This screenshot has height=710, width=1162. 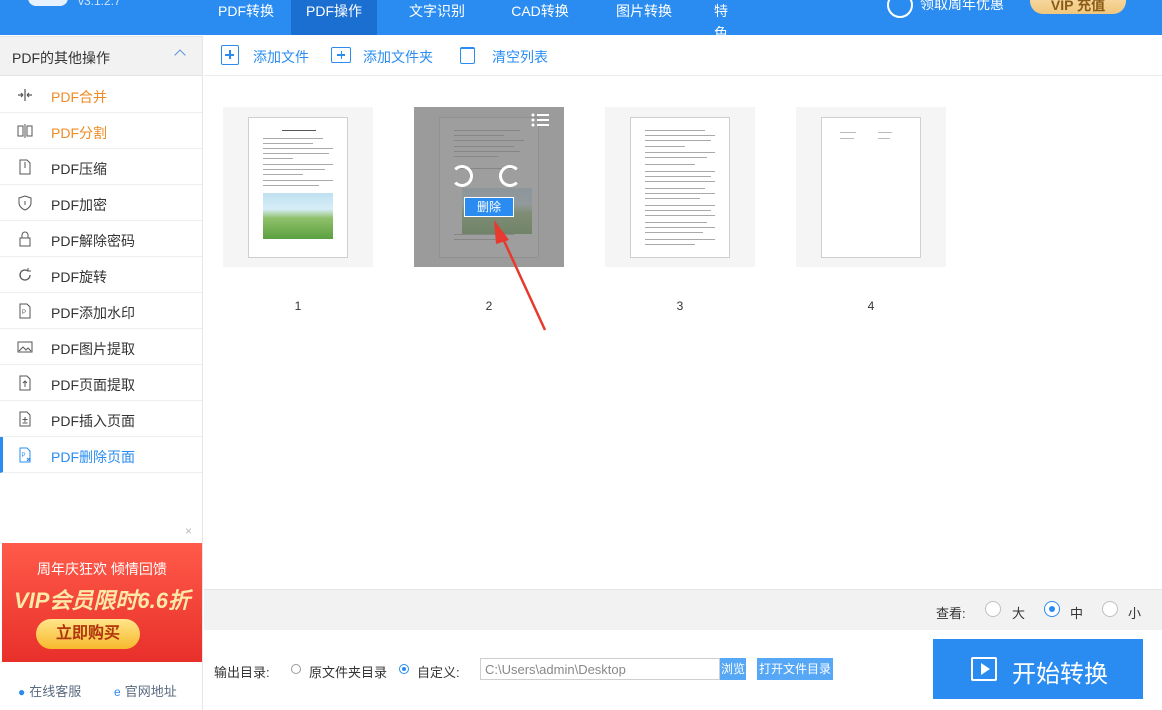 What do you see at coordinates (341, 55) in the screenshot?
I see `add-folder-icon` at bounding box center [341, 55].